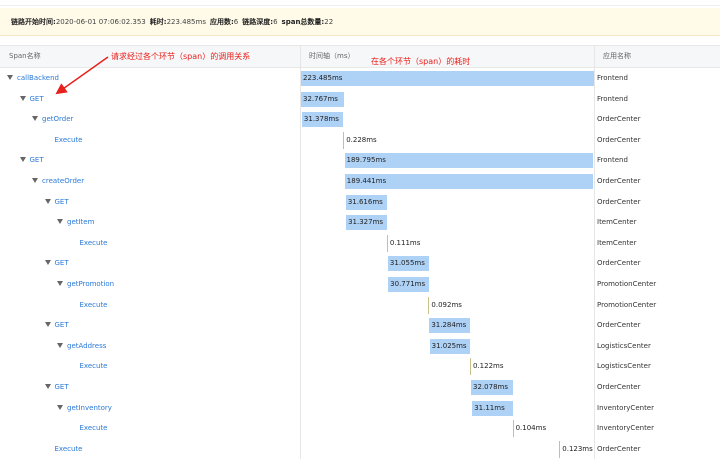 Image resolution: width=720 pixels, height=459 pixels. What do you see at coordinates (181, 56) in the screenshot?
I see `annotation-span-relationship: 请求经过各个环节（span）的调用关系` at bounding box center [181, 56].